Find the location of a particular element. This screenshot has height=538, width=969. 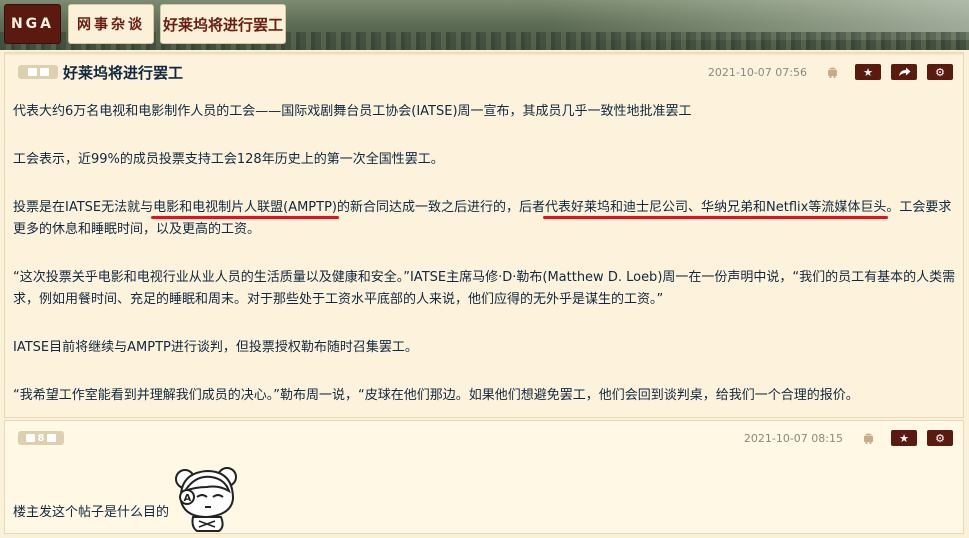

underlined-studios: 代表好莱坞和迪士尼公司、华纳兄弟和Netflix等流媒体巨头 is located at coordinates (716, 207).